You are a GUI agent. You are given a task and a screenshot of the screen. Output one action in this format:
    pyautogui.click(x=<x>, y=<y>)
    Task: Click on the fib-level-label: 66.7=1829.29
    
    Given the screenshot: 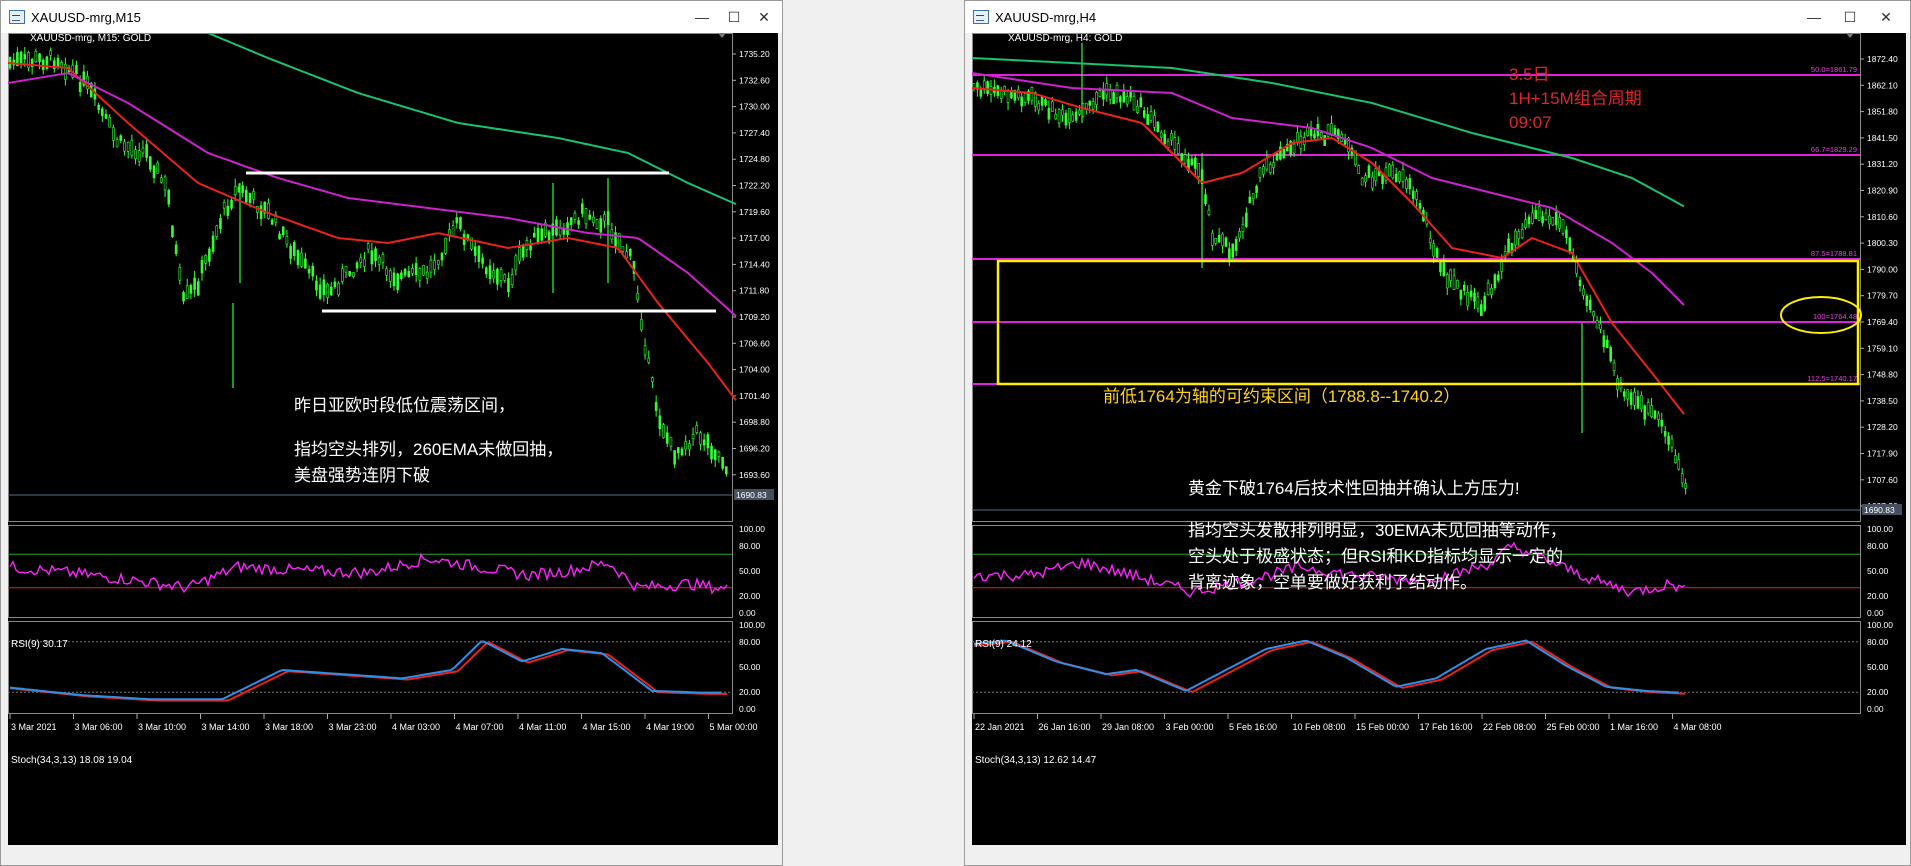 What is the action you would take?
    pyautogui.click(x=1834, y=149)
    